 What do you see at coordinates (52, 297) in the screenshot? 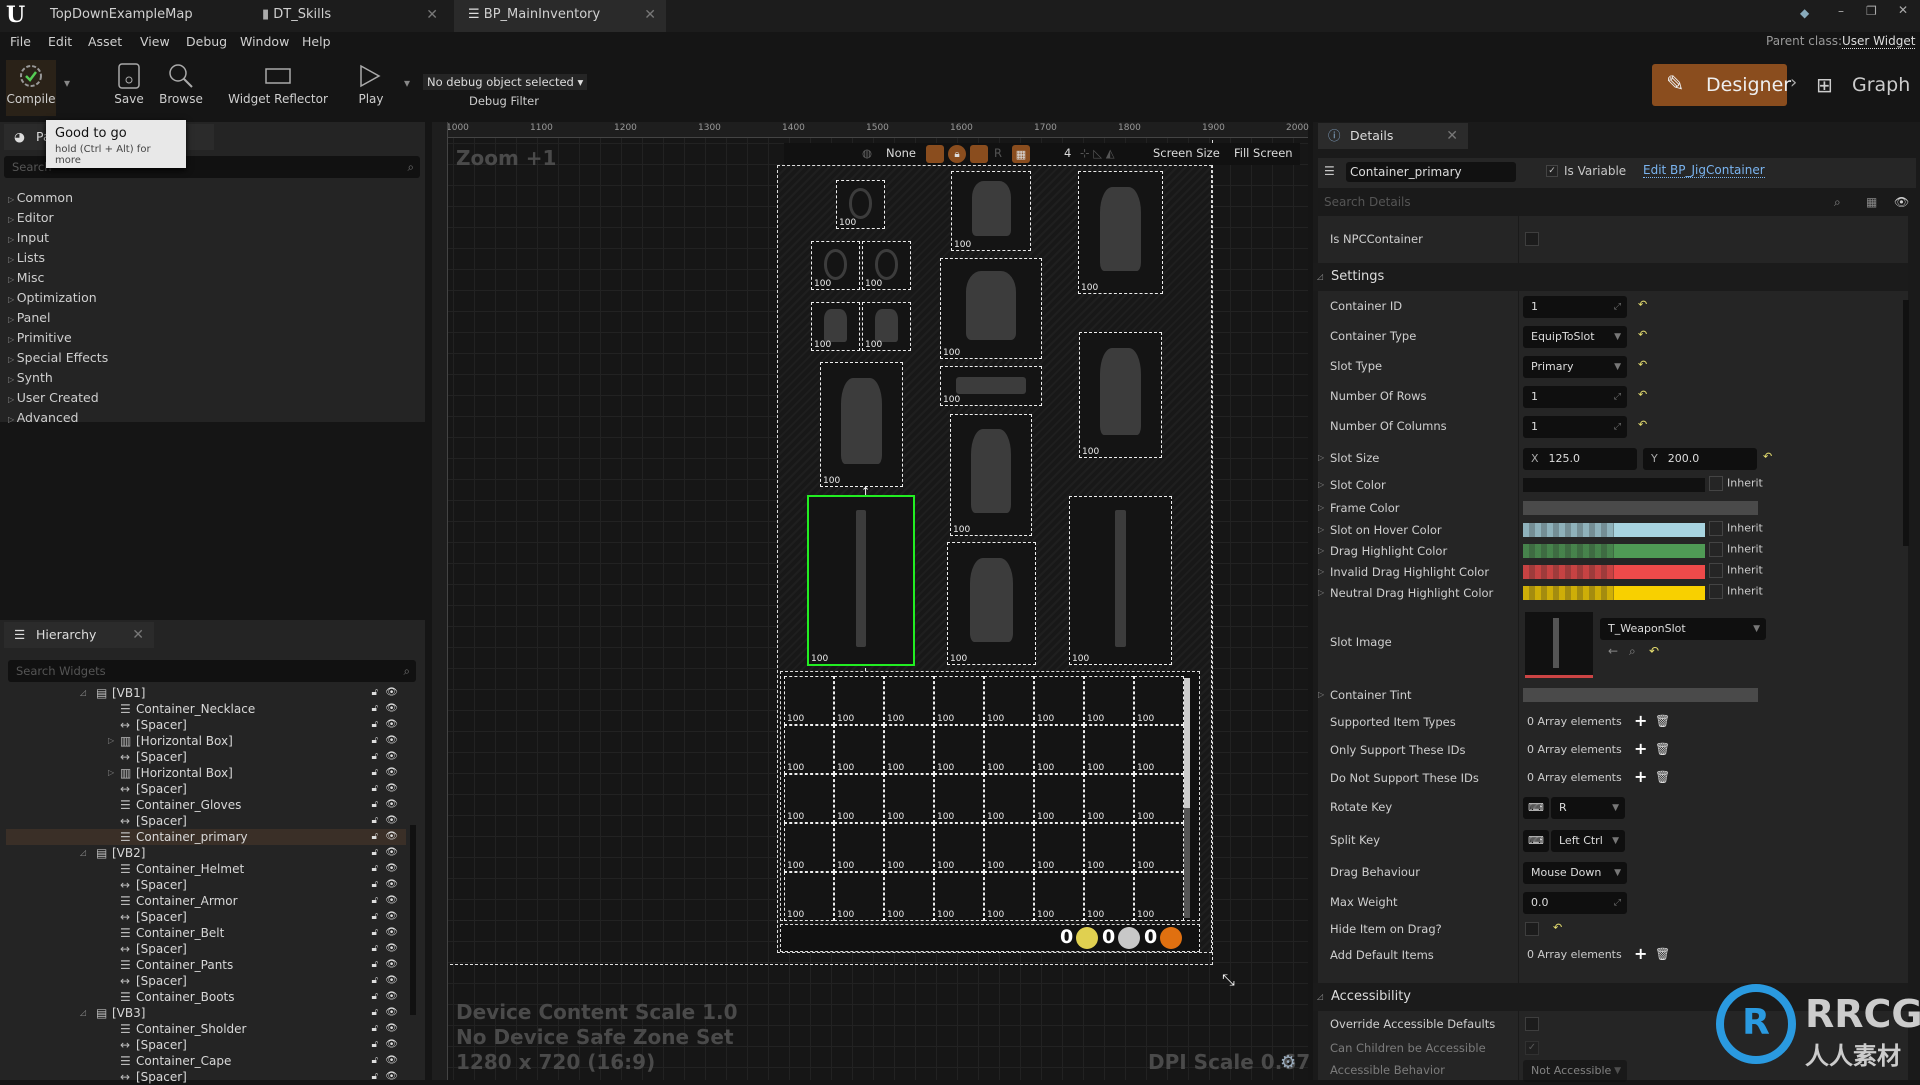
I see `palette-category: Optimization` at bounding box center [52, 297].